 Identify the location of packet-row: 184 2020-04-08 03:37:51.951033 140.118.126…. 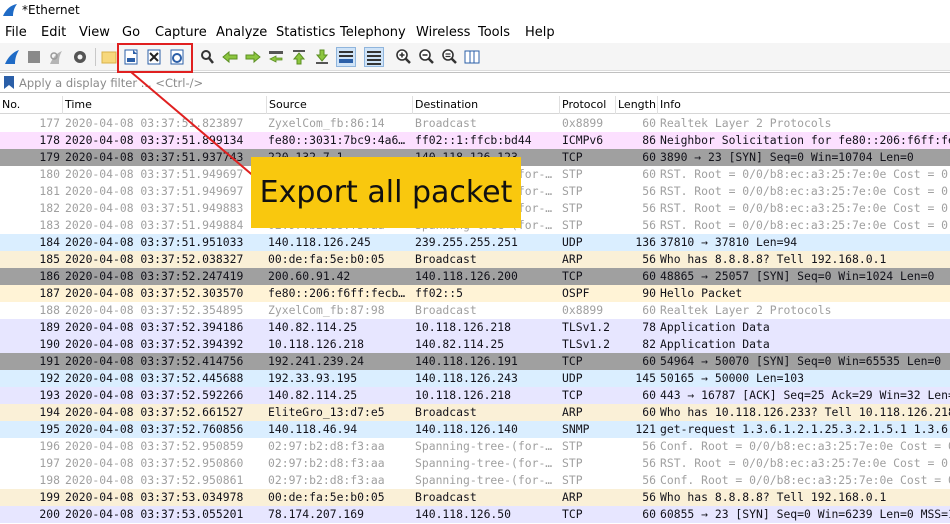
(475, 242).